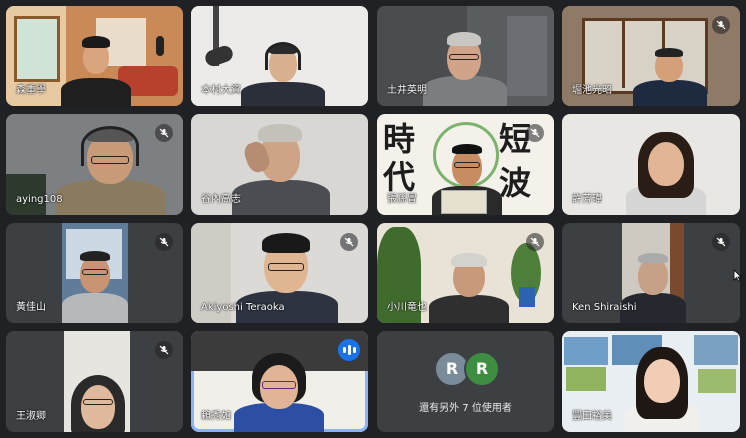  Describe the element at coordinates (31, 416) in the screenshot. I see `participant-name: 王淑卿` at that location.